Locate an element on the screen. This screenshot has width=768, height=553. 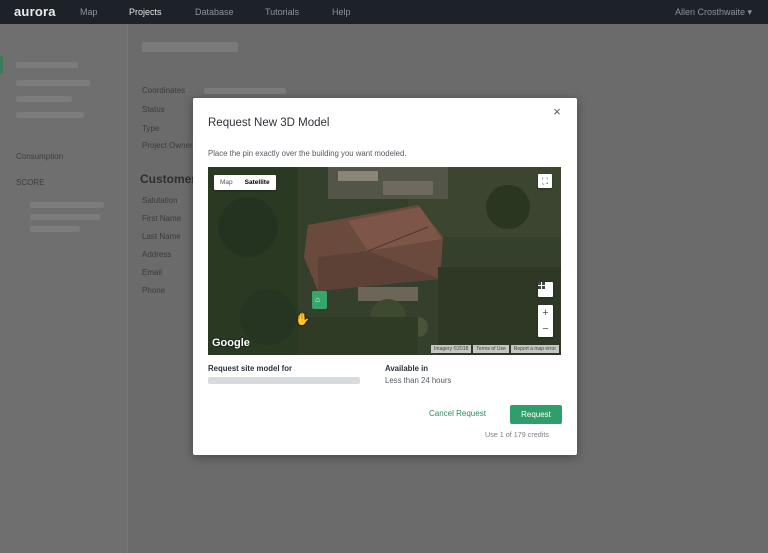
nav-link-help: Help is located at coordinates (341, 12).